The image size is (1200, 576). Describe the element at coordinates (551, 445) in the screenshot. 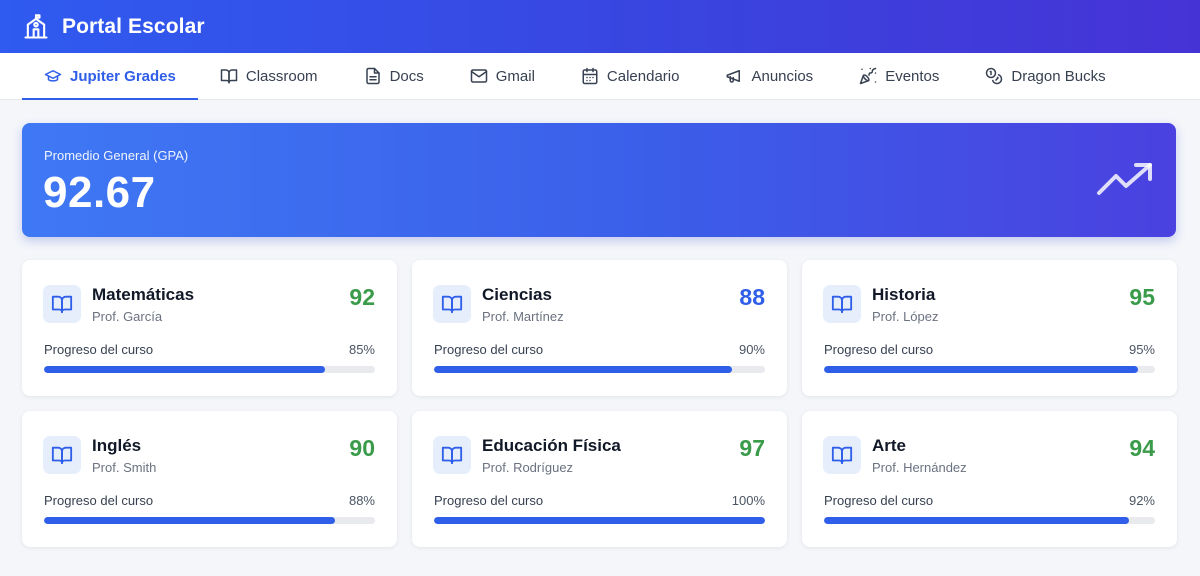

I see `course-name: Educación Física` at that location.